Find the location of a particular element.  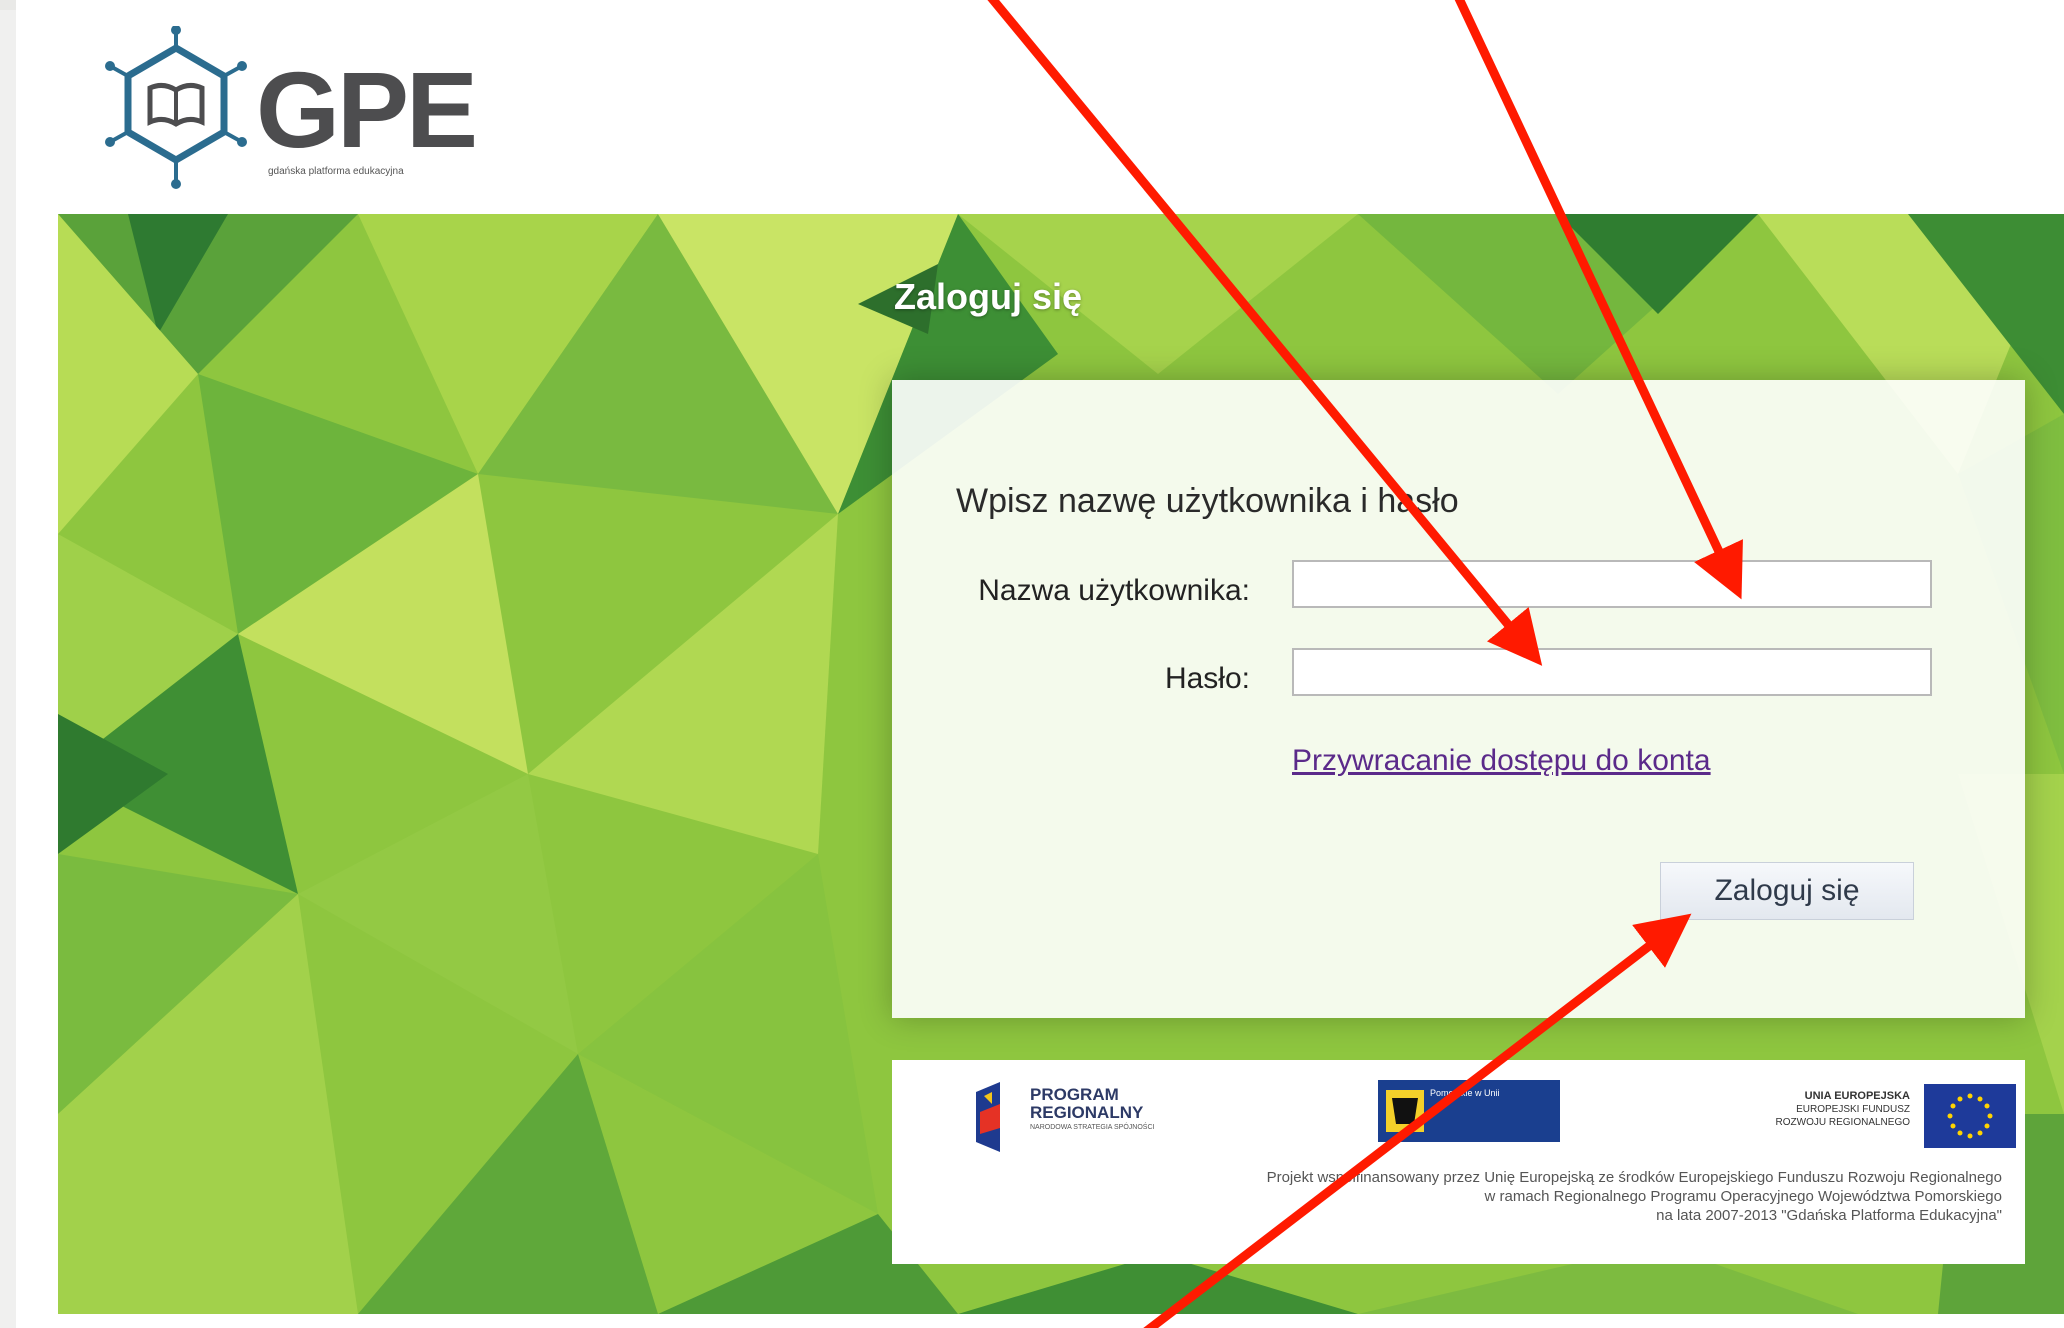

password-input is located at coordinates (1612, 672).